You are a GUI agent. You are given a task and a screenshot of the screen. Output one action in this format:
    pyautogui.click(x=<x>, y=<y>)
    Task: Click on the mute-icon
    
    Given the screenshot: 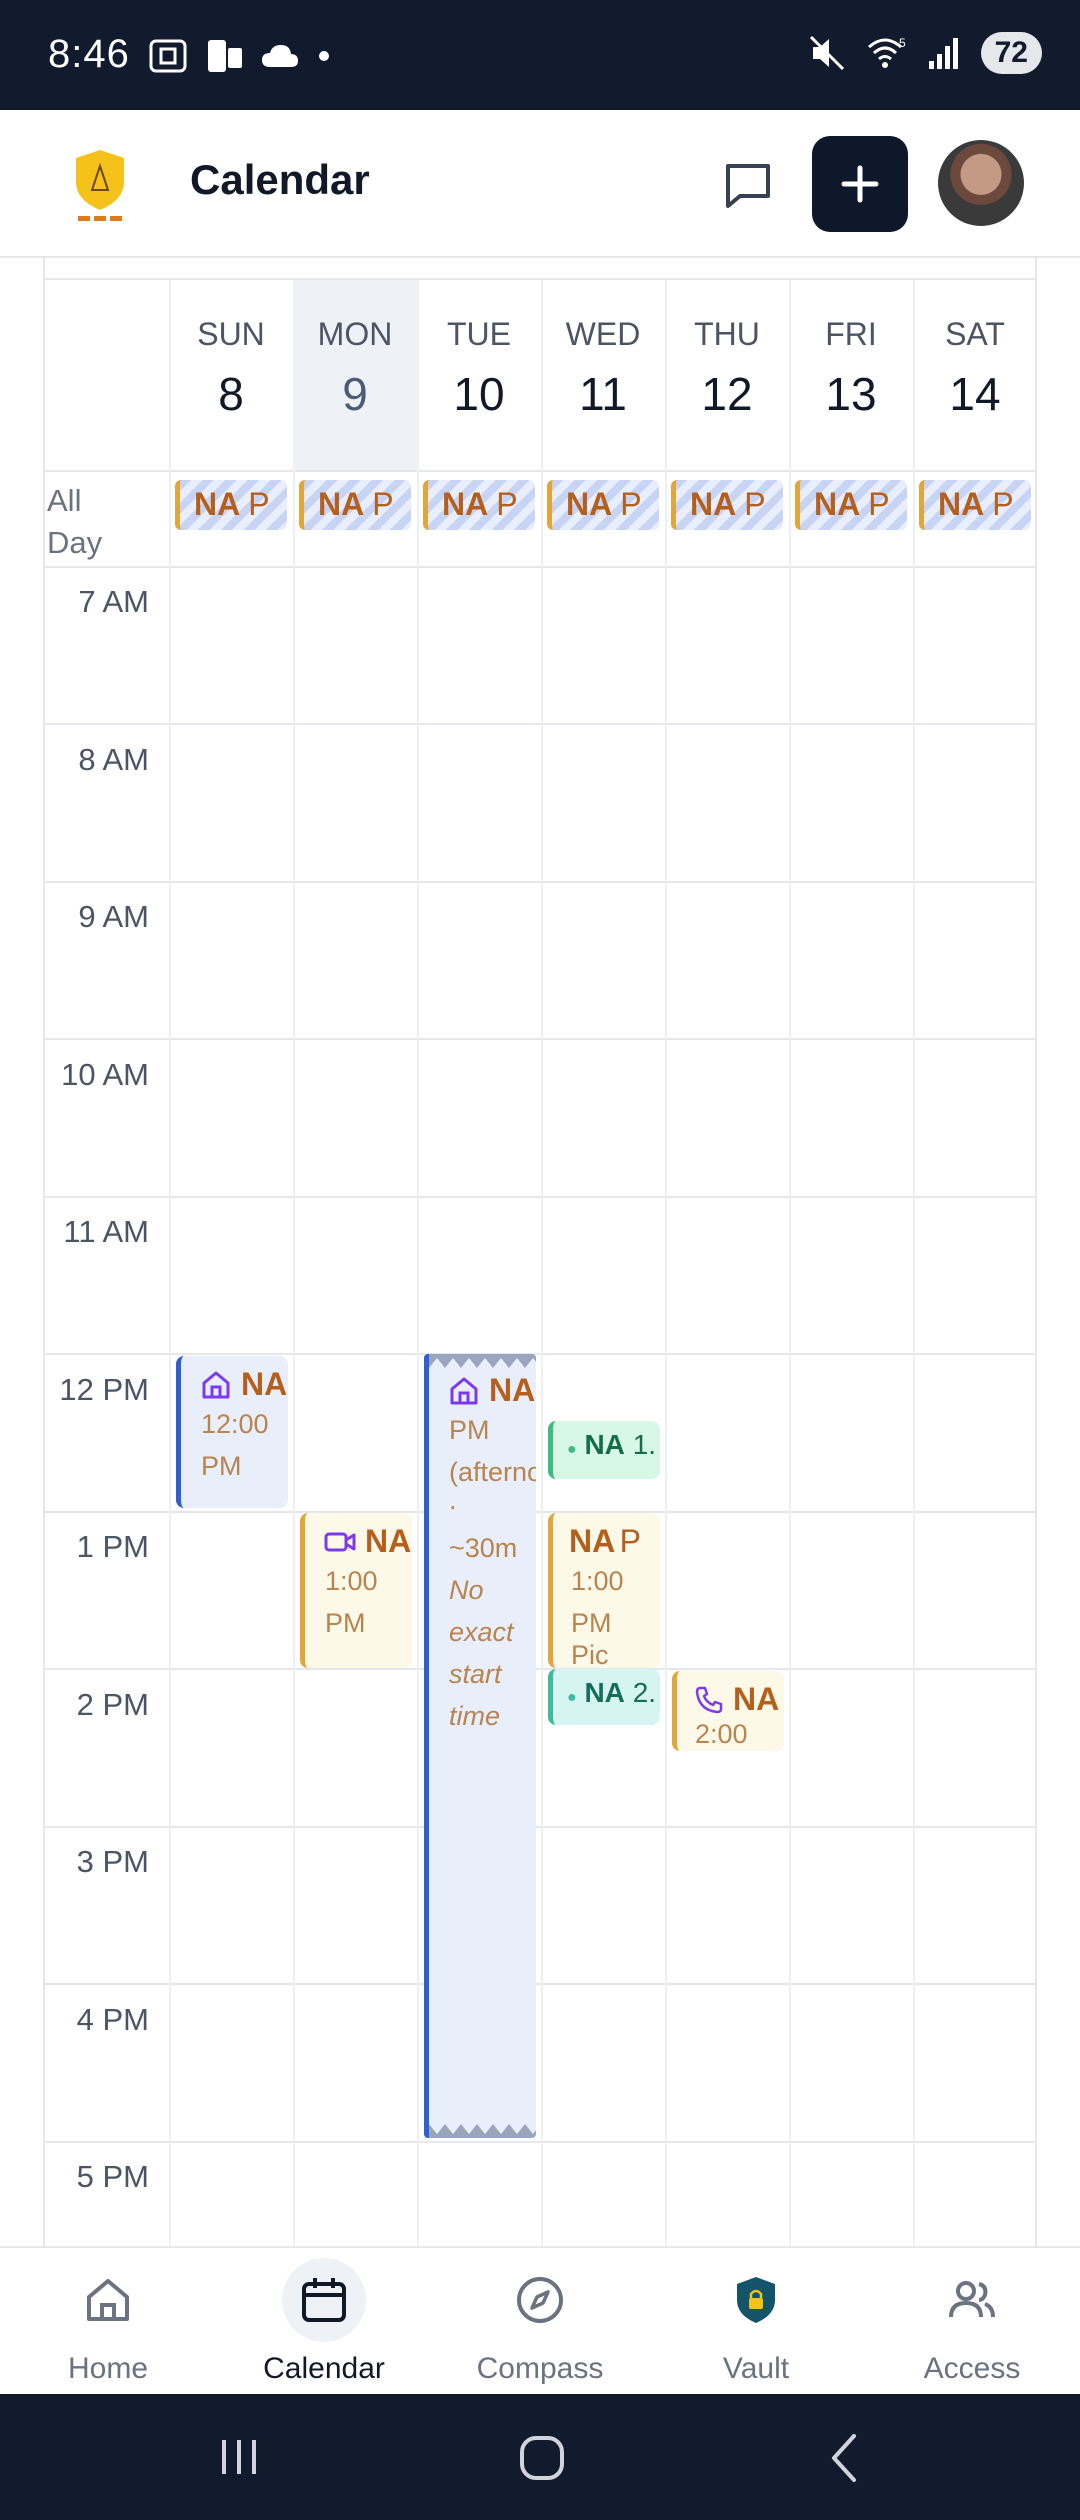 What is the action you would take?
    pyautogui.click(x=826, y=53)
    